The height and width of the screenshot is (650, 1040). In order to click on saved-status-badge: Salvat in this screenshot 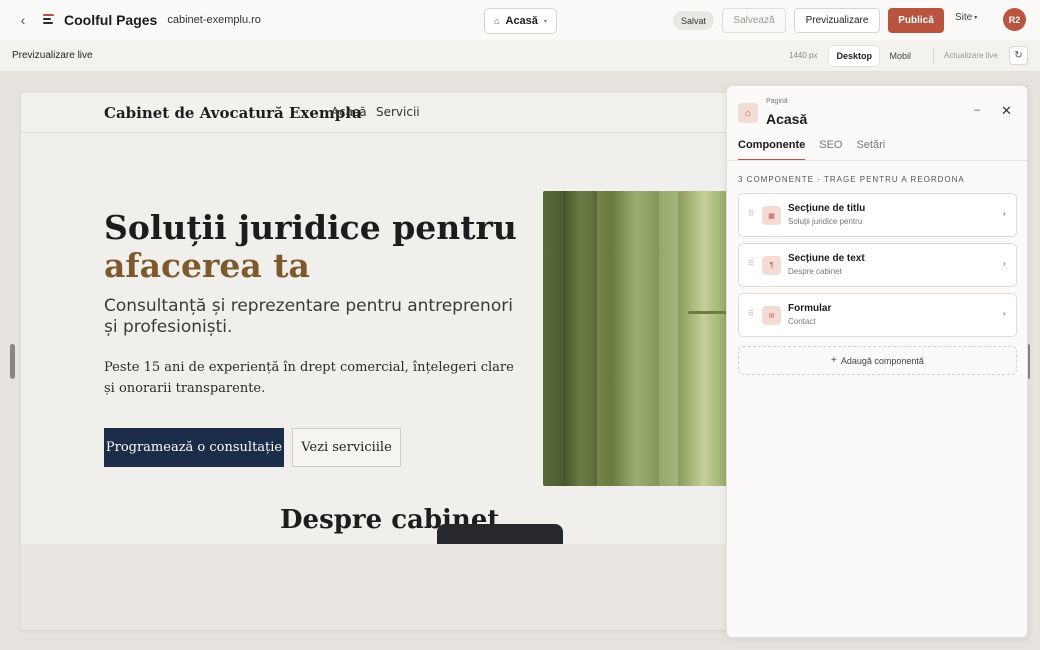, I will do `click(693, 20)`.